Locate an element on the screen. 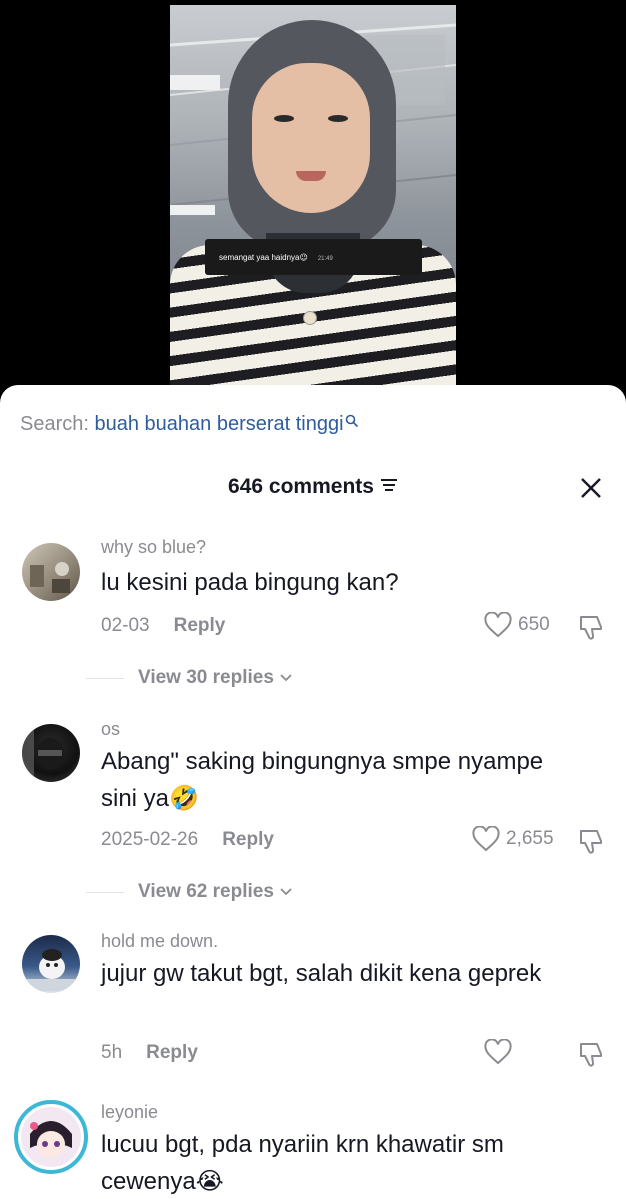  comment-username: hold me down. is located at coordinates (159, 941).